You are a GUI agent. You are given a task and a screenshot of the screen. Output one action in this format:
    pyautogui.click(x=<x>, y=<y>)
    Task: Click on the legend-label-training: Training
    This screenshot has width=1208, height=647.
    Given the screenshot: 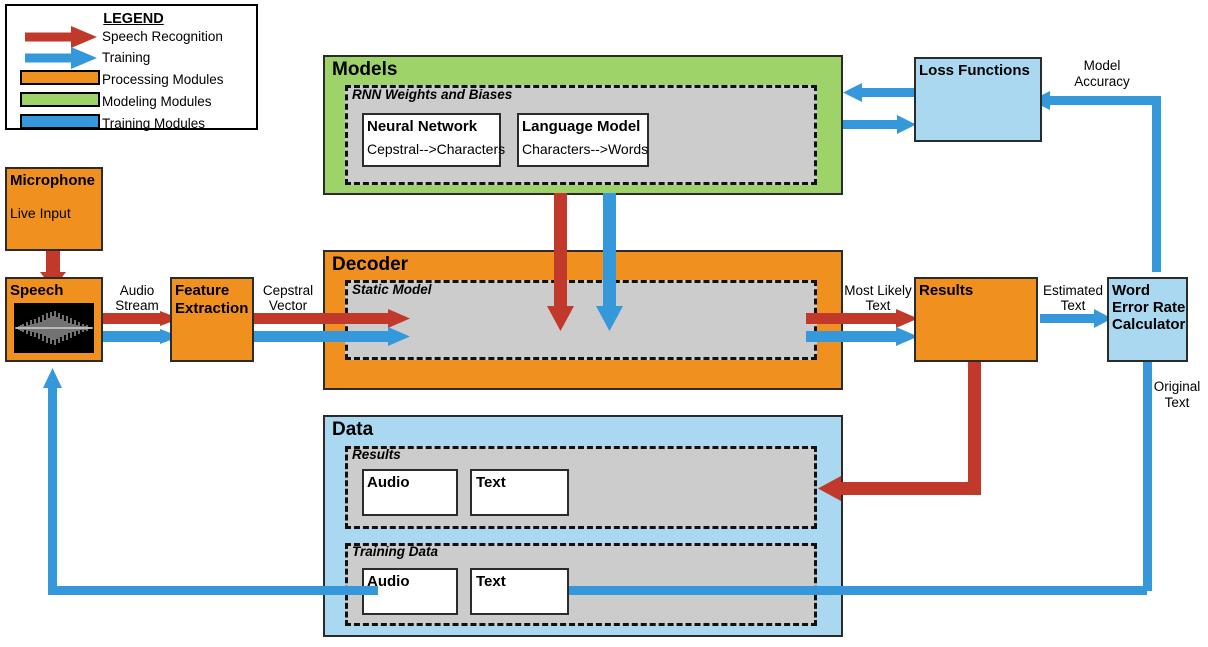 What is the action you would take?
    pyautogui.click(x=126, y=57)
    